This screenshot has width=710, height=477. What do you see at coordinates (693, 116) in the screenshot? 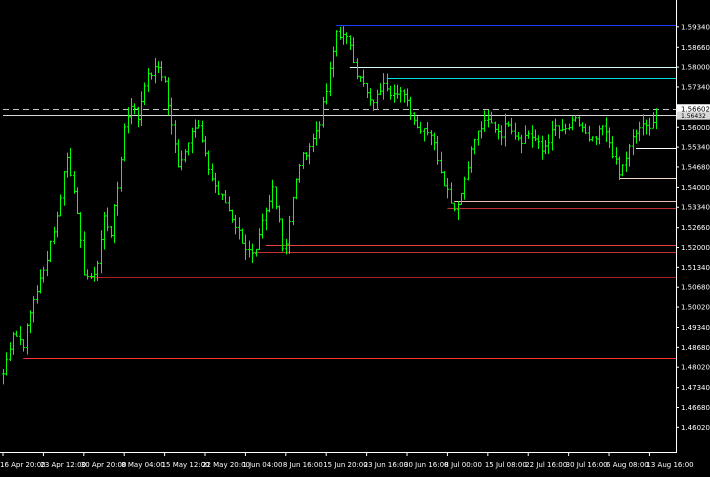
I see `secondary-price-label: 1.56432` at bounding box center [693, 116].